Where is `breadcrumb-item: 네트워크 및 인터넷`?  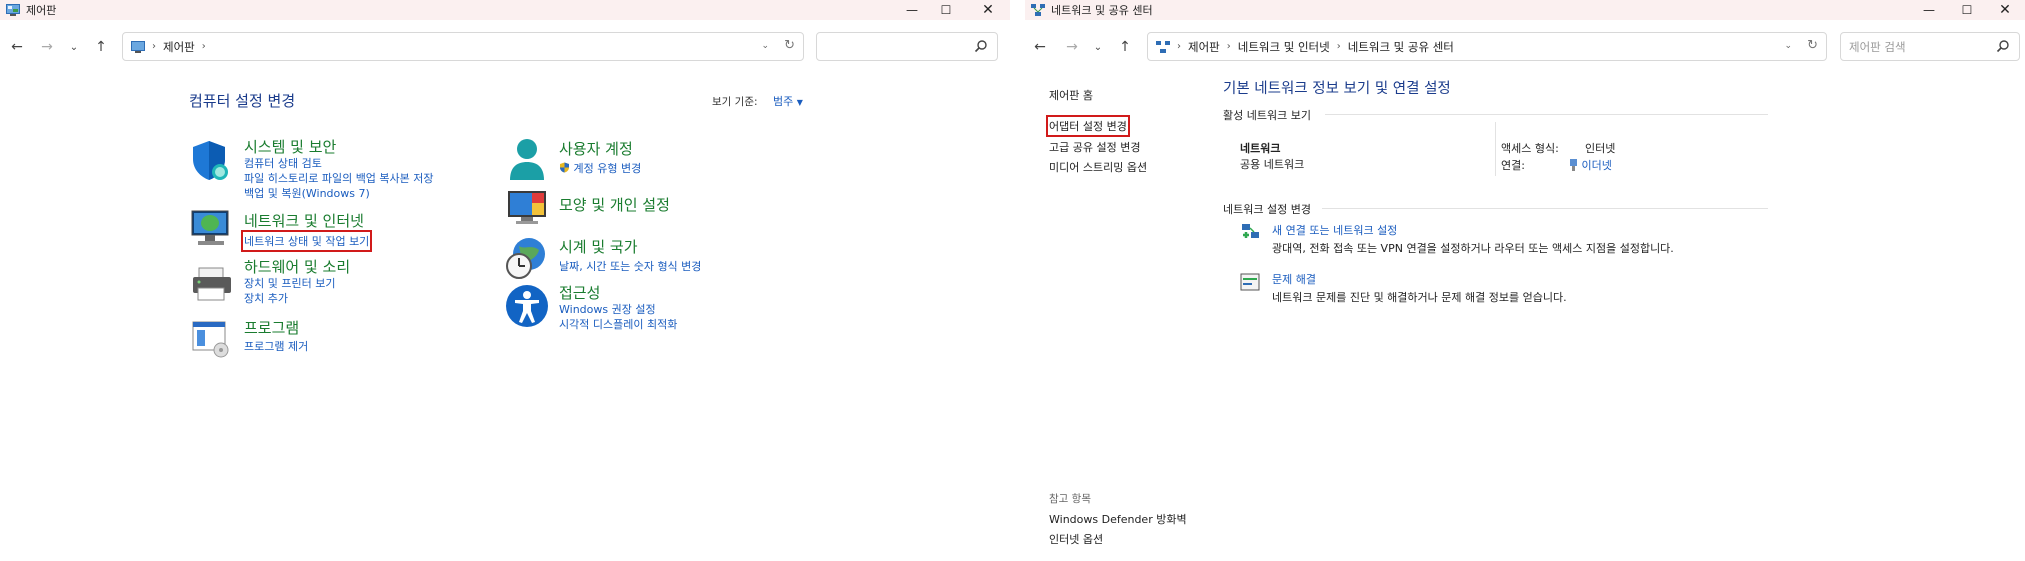 breadcrumb-item: 네트워크 및 인터넷 is located at coordinates (1284, 47).